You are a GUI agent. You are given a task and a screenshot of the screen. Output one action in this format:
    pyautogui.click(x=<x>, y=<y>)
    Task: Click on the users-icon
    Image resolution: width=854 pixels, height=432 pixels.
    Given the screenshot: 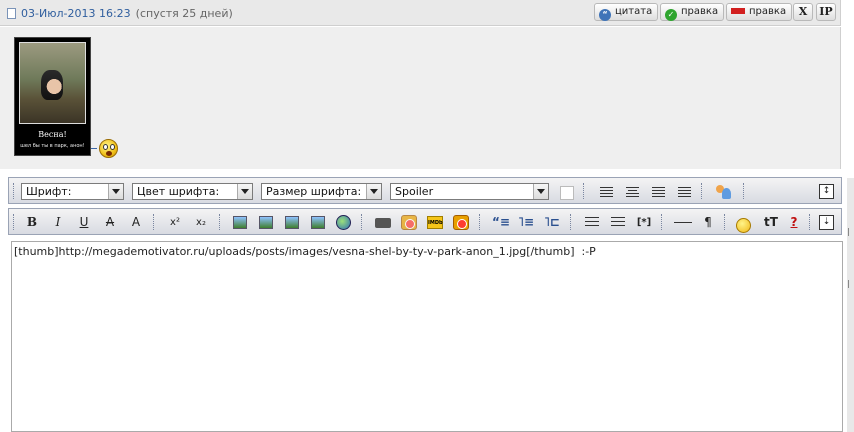 What is the action you would take?
    pyautogui.click(x=723, y=192)
    